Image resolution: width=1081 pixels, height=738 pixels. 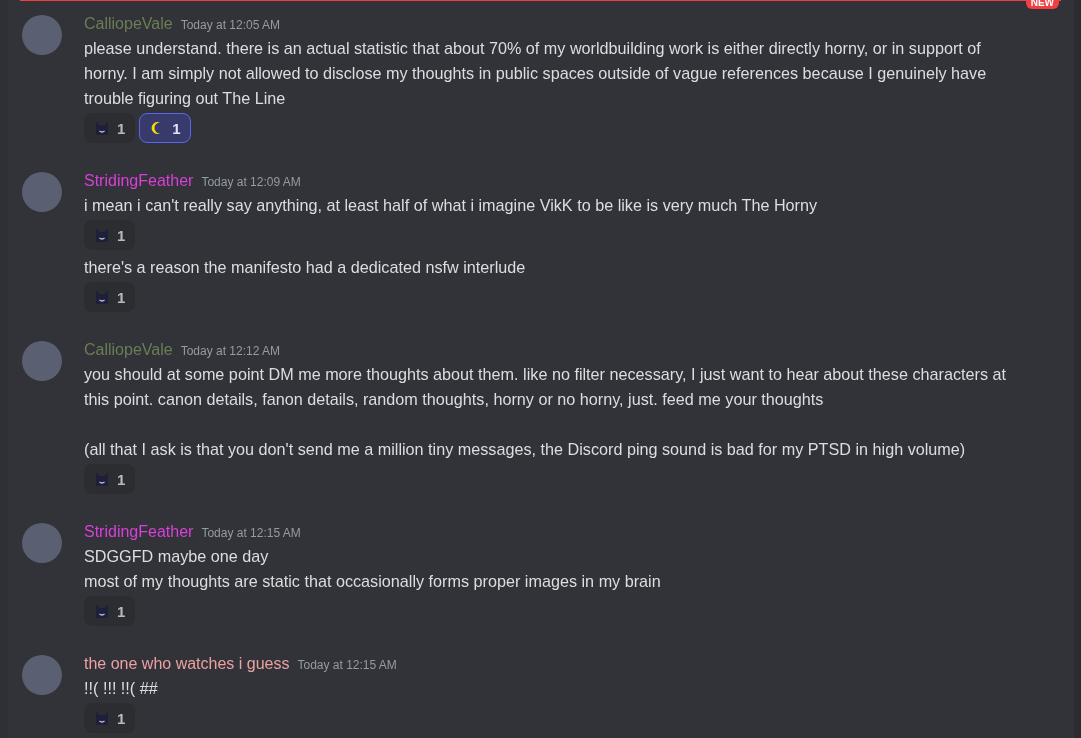 I want to click on username: the one who watches i guess, so click(x=187, y=664).